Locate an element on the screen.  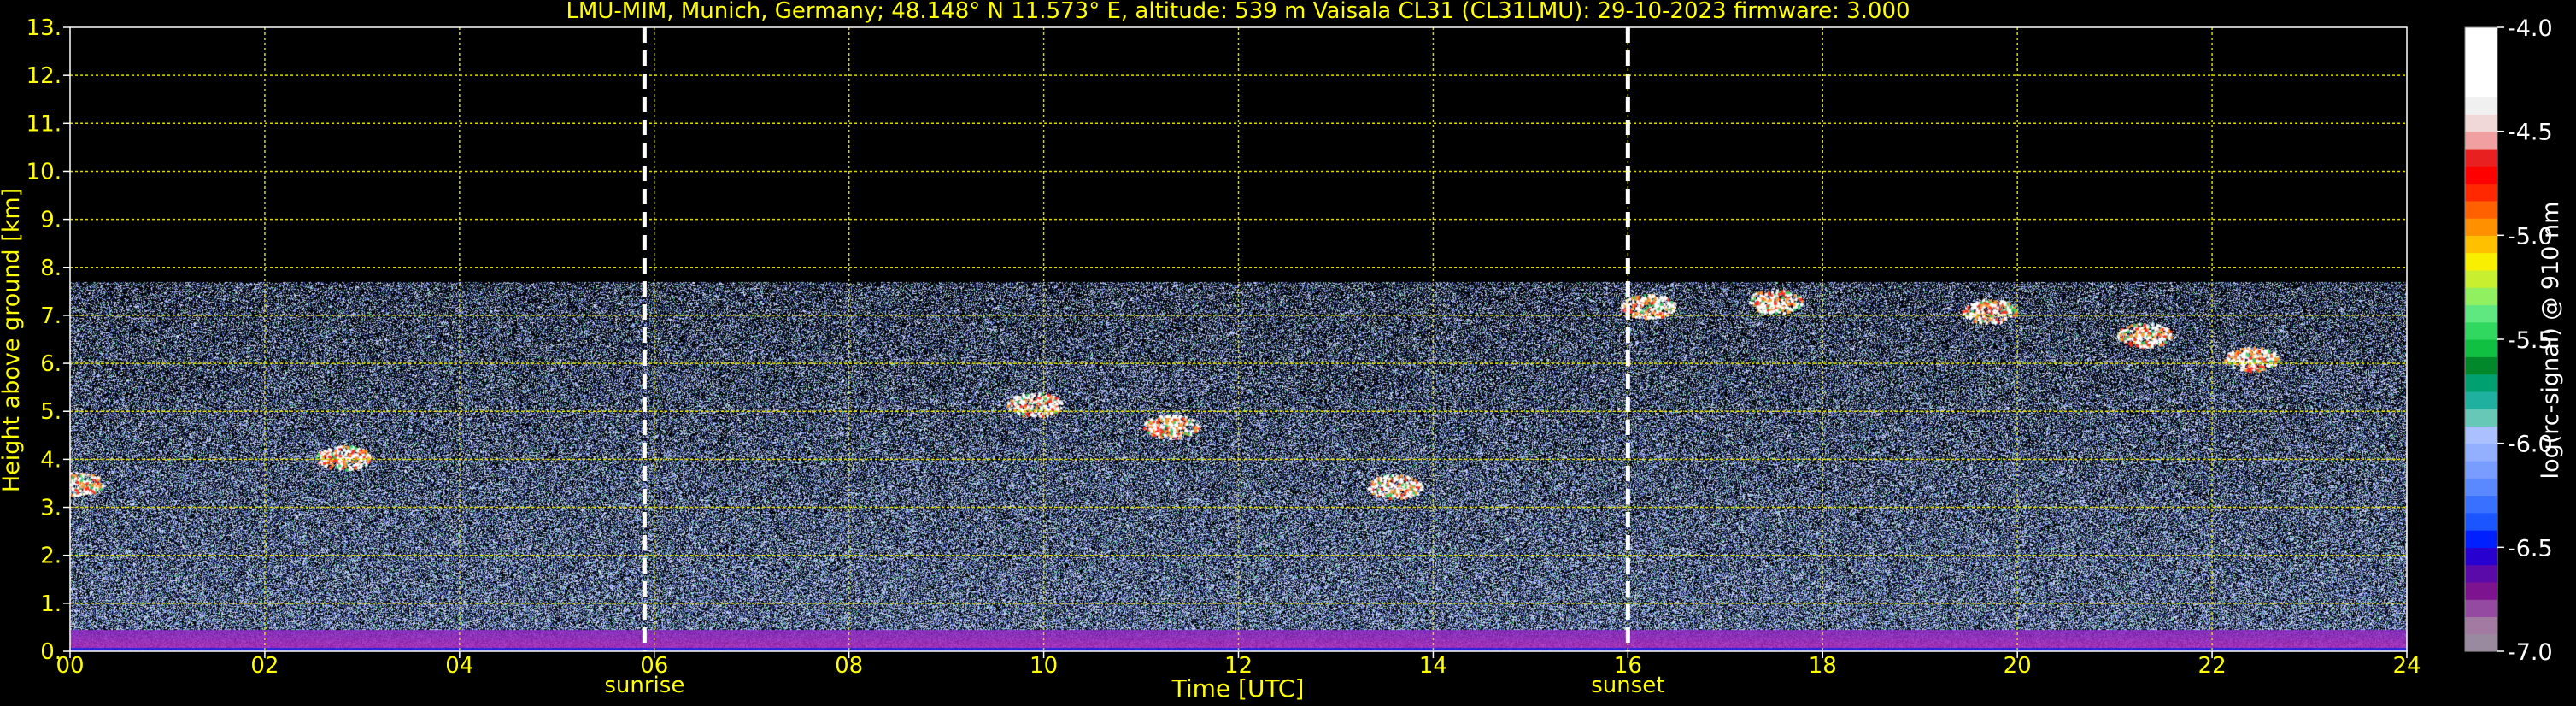
colorbar-label: log(rc-signal) @ 910 nm is located at coordinates (2551, 340).